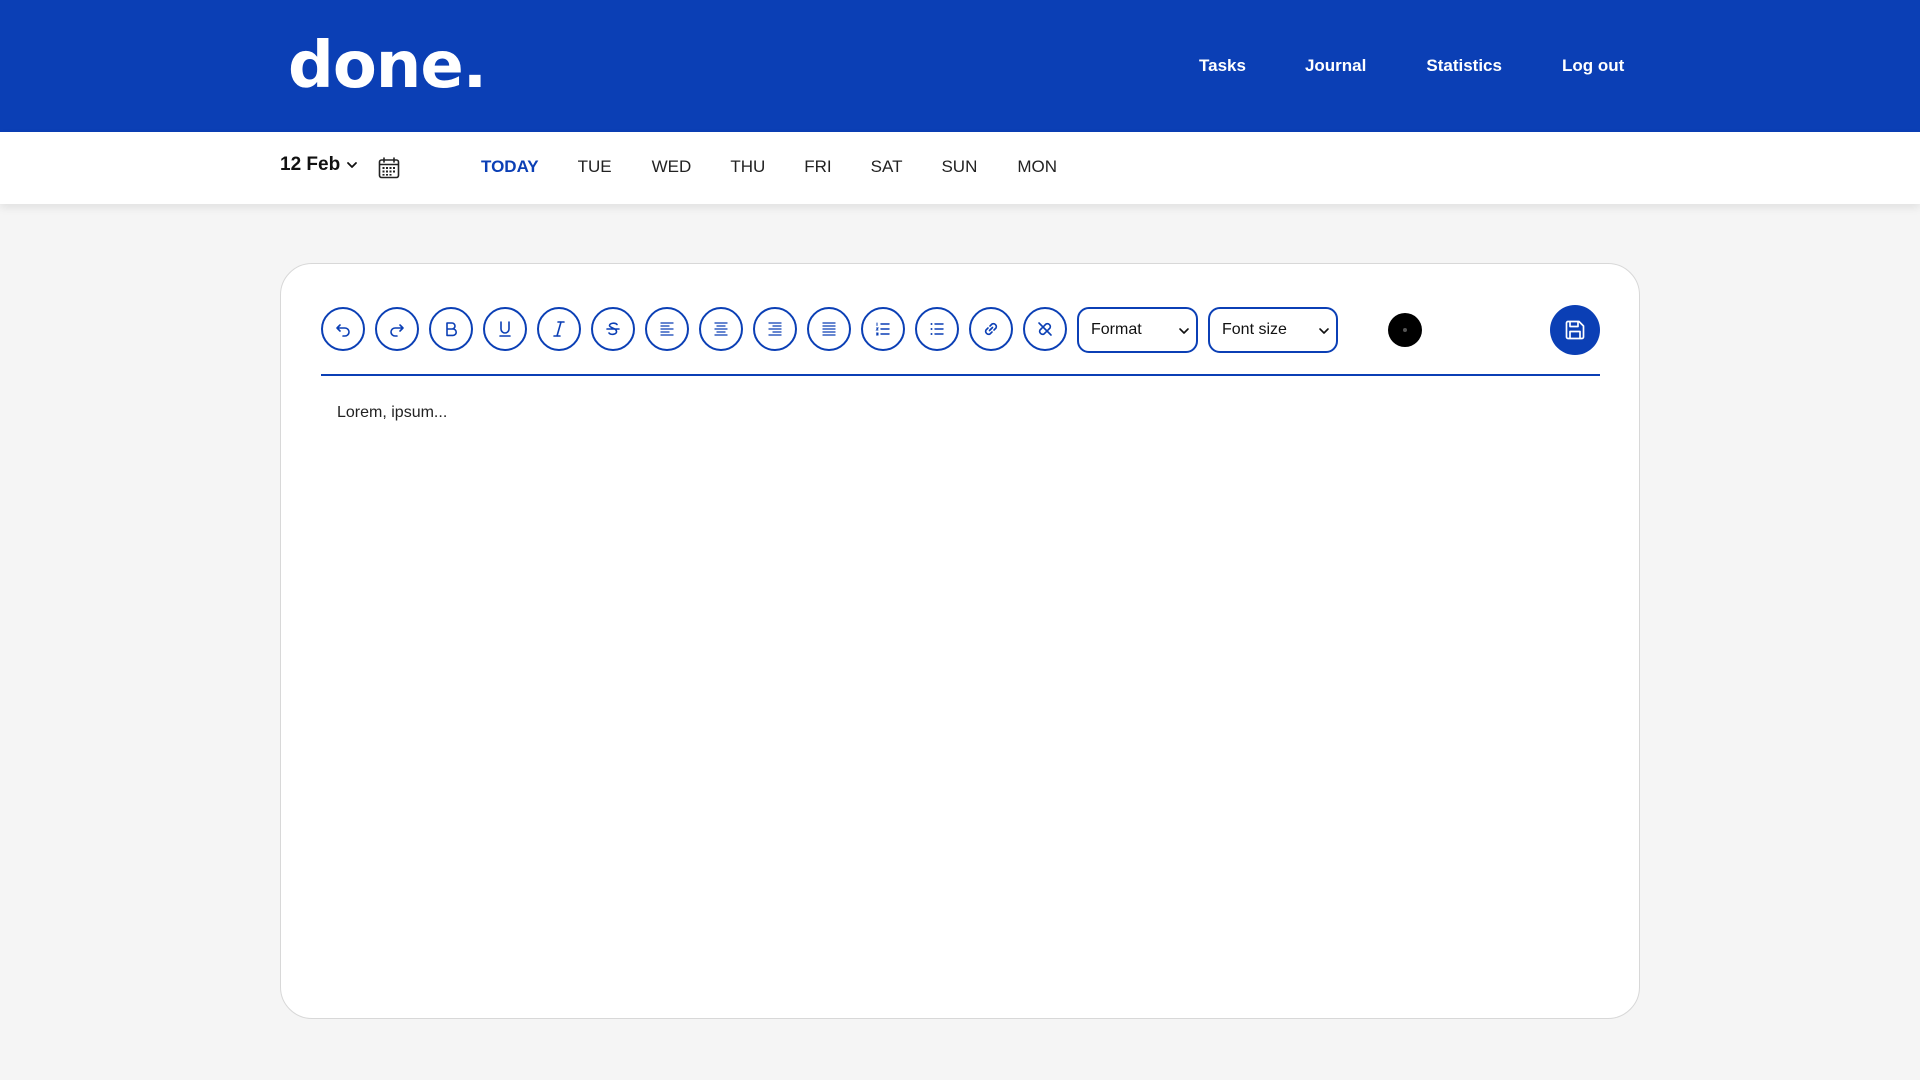  Describe the element at coordinates (510, 167) in the screenshot. I see `day-tab-today: TODAY` at that location.